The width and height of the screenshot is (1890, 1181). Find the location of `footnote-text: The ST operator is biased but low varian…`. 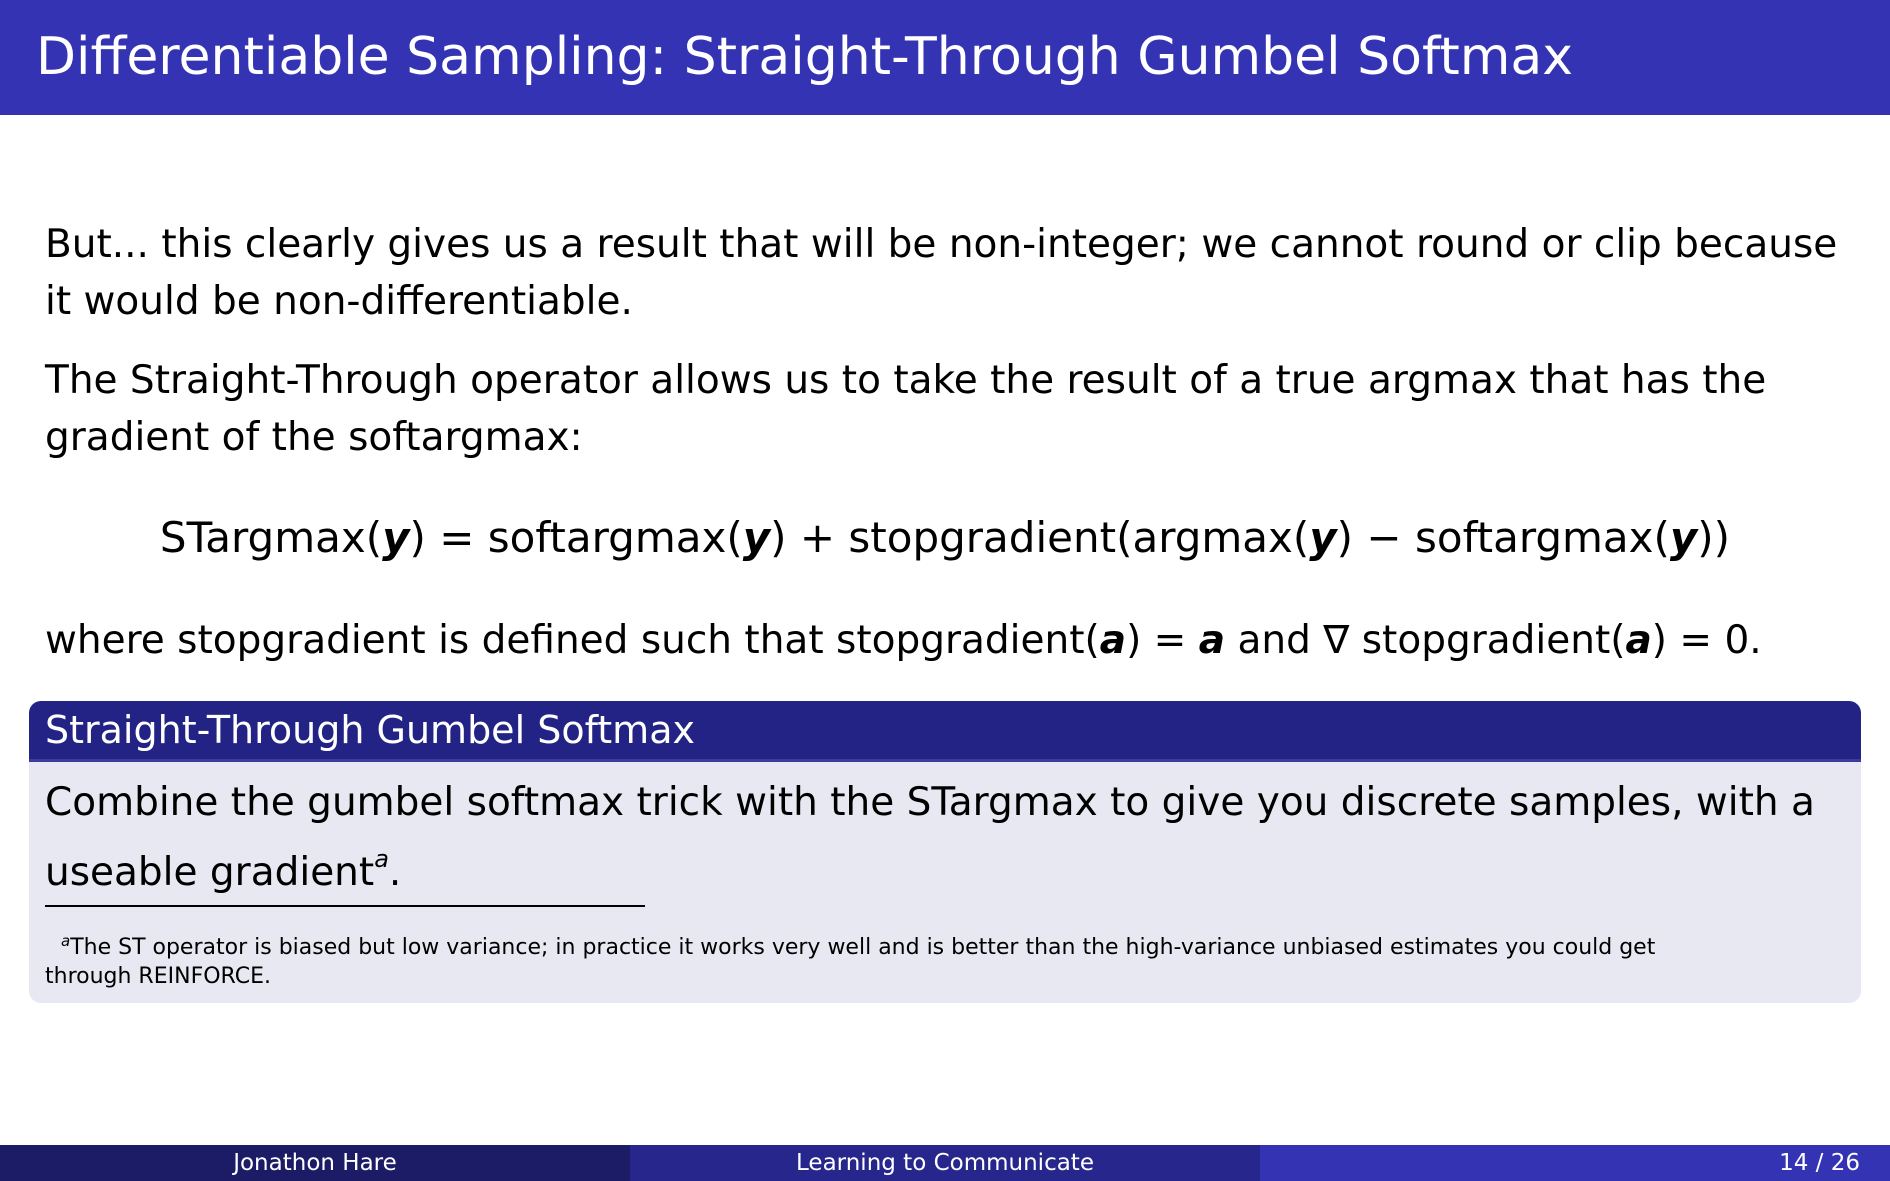

footnote-text: The ST operator is biased but low varian… is located at coordinates (850, 962).